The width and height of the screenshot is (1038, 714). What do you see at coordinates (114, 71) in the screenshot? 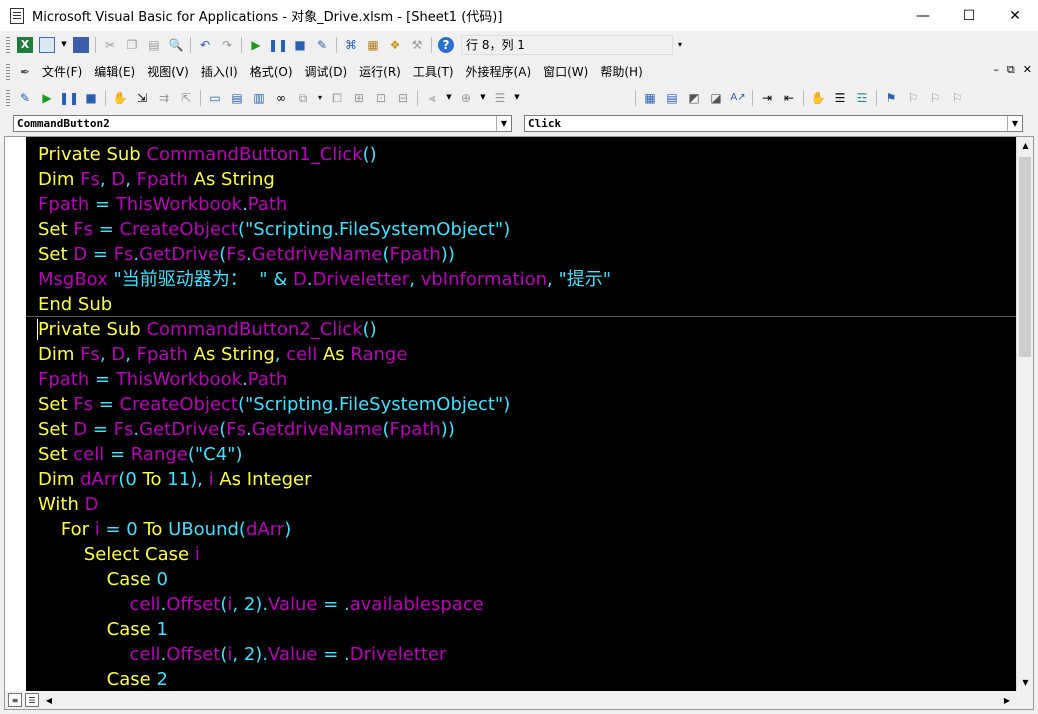
I see `menu-edit: 编辑(E)` at bounding box center [114, 71].